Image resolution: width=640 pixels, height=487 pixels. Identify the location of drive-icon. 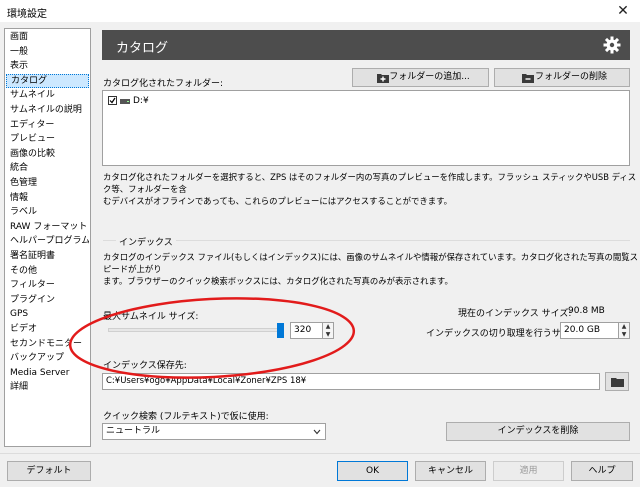
(125, 101).